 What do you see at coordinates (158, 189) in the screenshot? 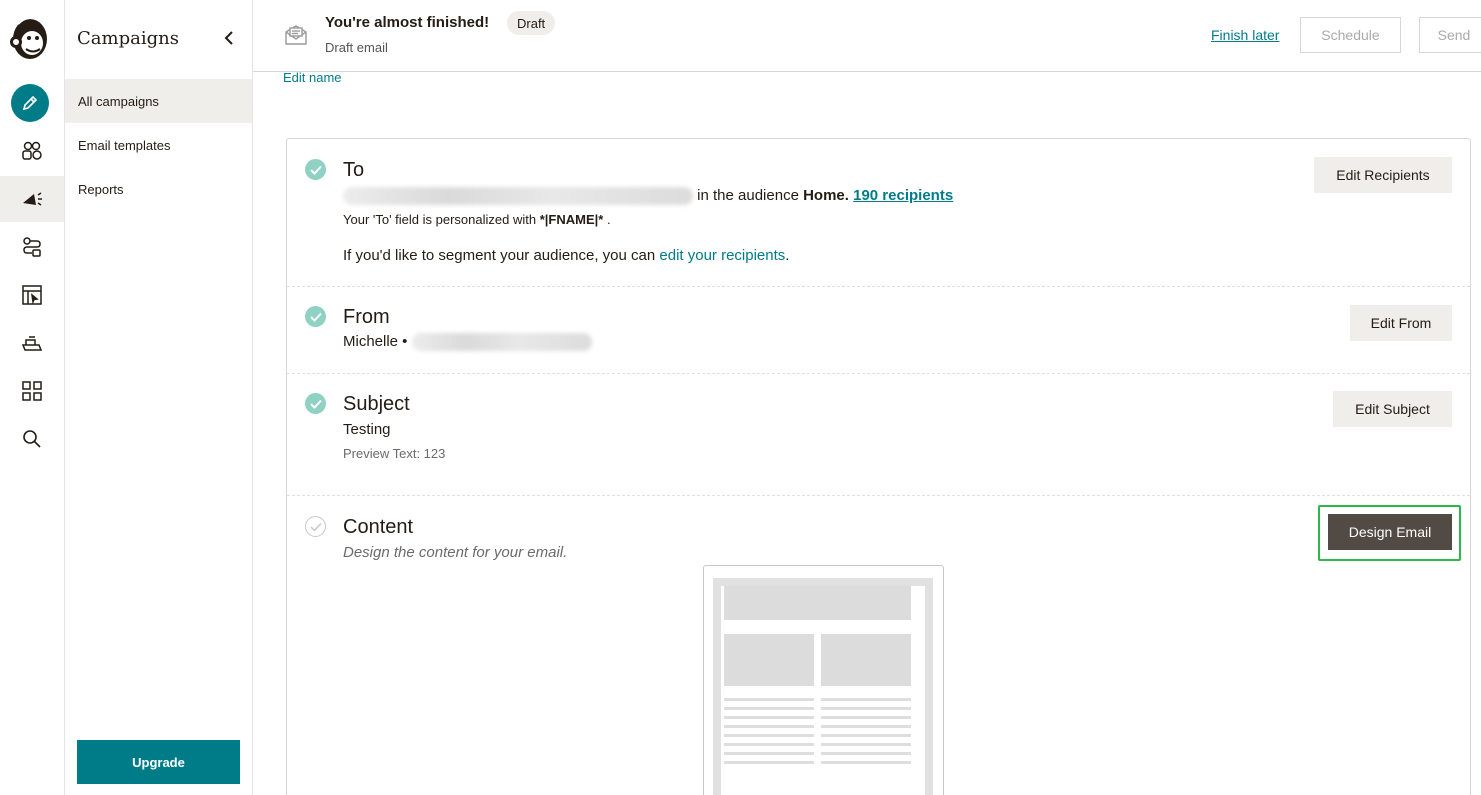
I see `subnav-item-reports: Reports` at bounding box center [158, 189].